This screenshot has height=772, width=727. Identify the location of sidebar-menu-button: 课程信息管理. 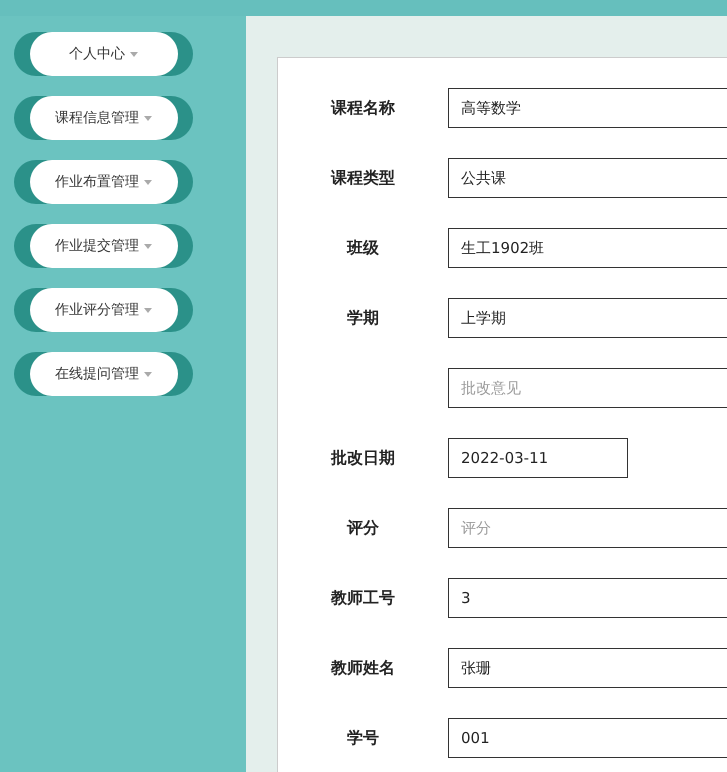
(103, 118).